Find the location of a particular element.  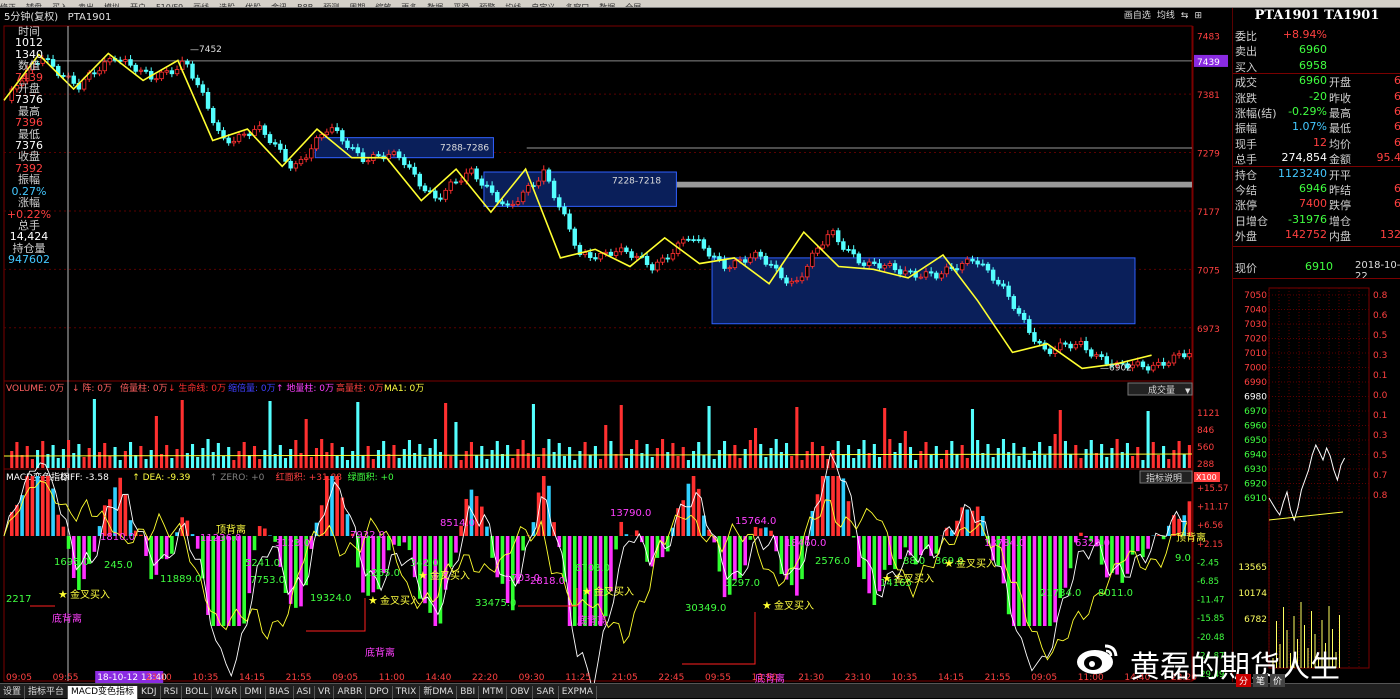

time-axis-label: 14:15 is located at coordinates (252, 678).